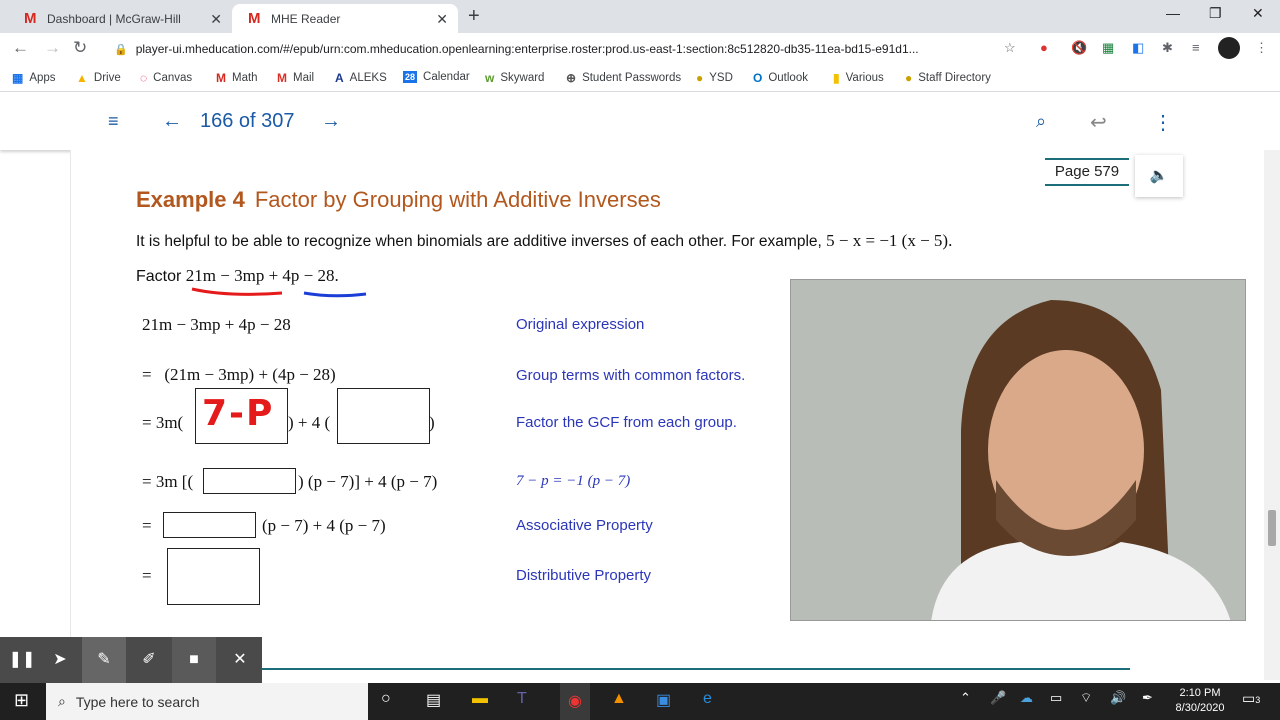 This screenshot has height=720, width=1280. Describe the element at coordinates (410, 77) in the screenshot. I see `calendar-icon: 28` at that location.